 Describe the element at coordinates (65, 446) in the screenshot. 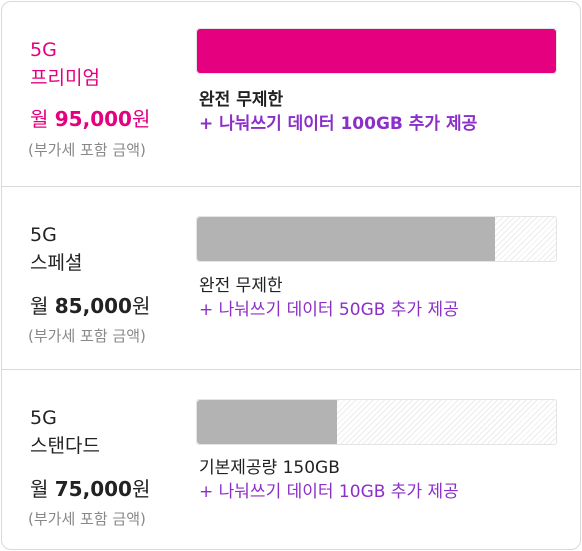

I see `plan-title: 스탠다드` at that location.